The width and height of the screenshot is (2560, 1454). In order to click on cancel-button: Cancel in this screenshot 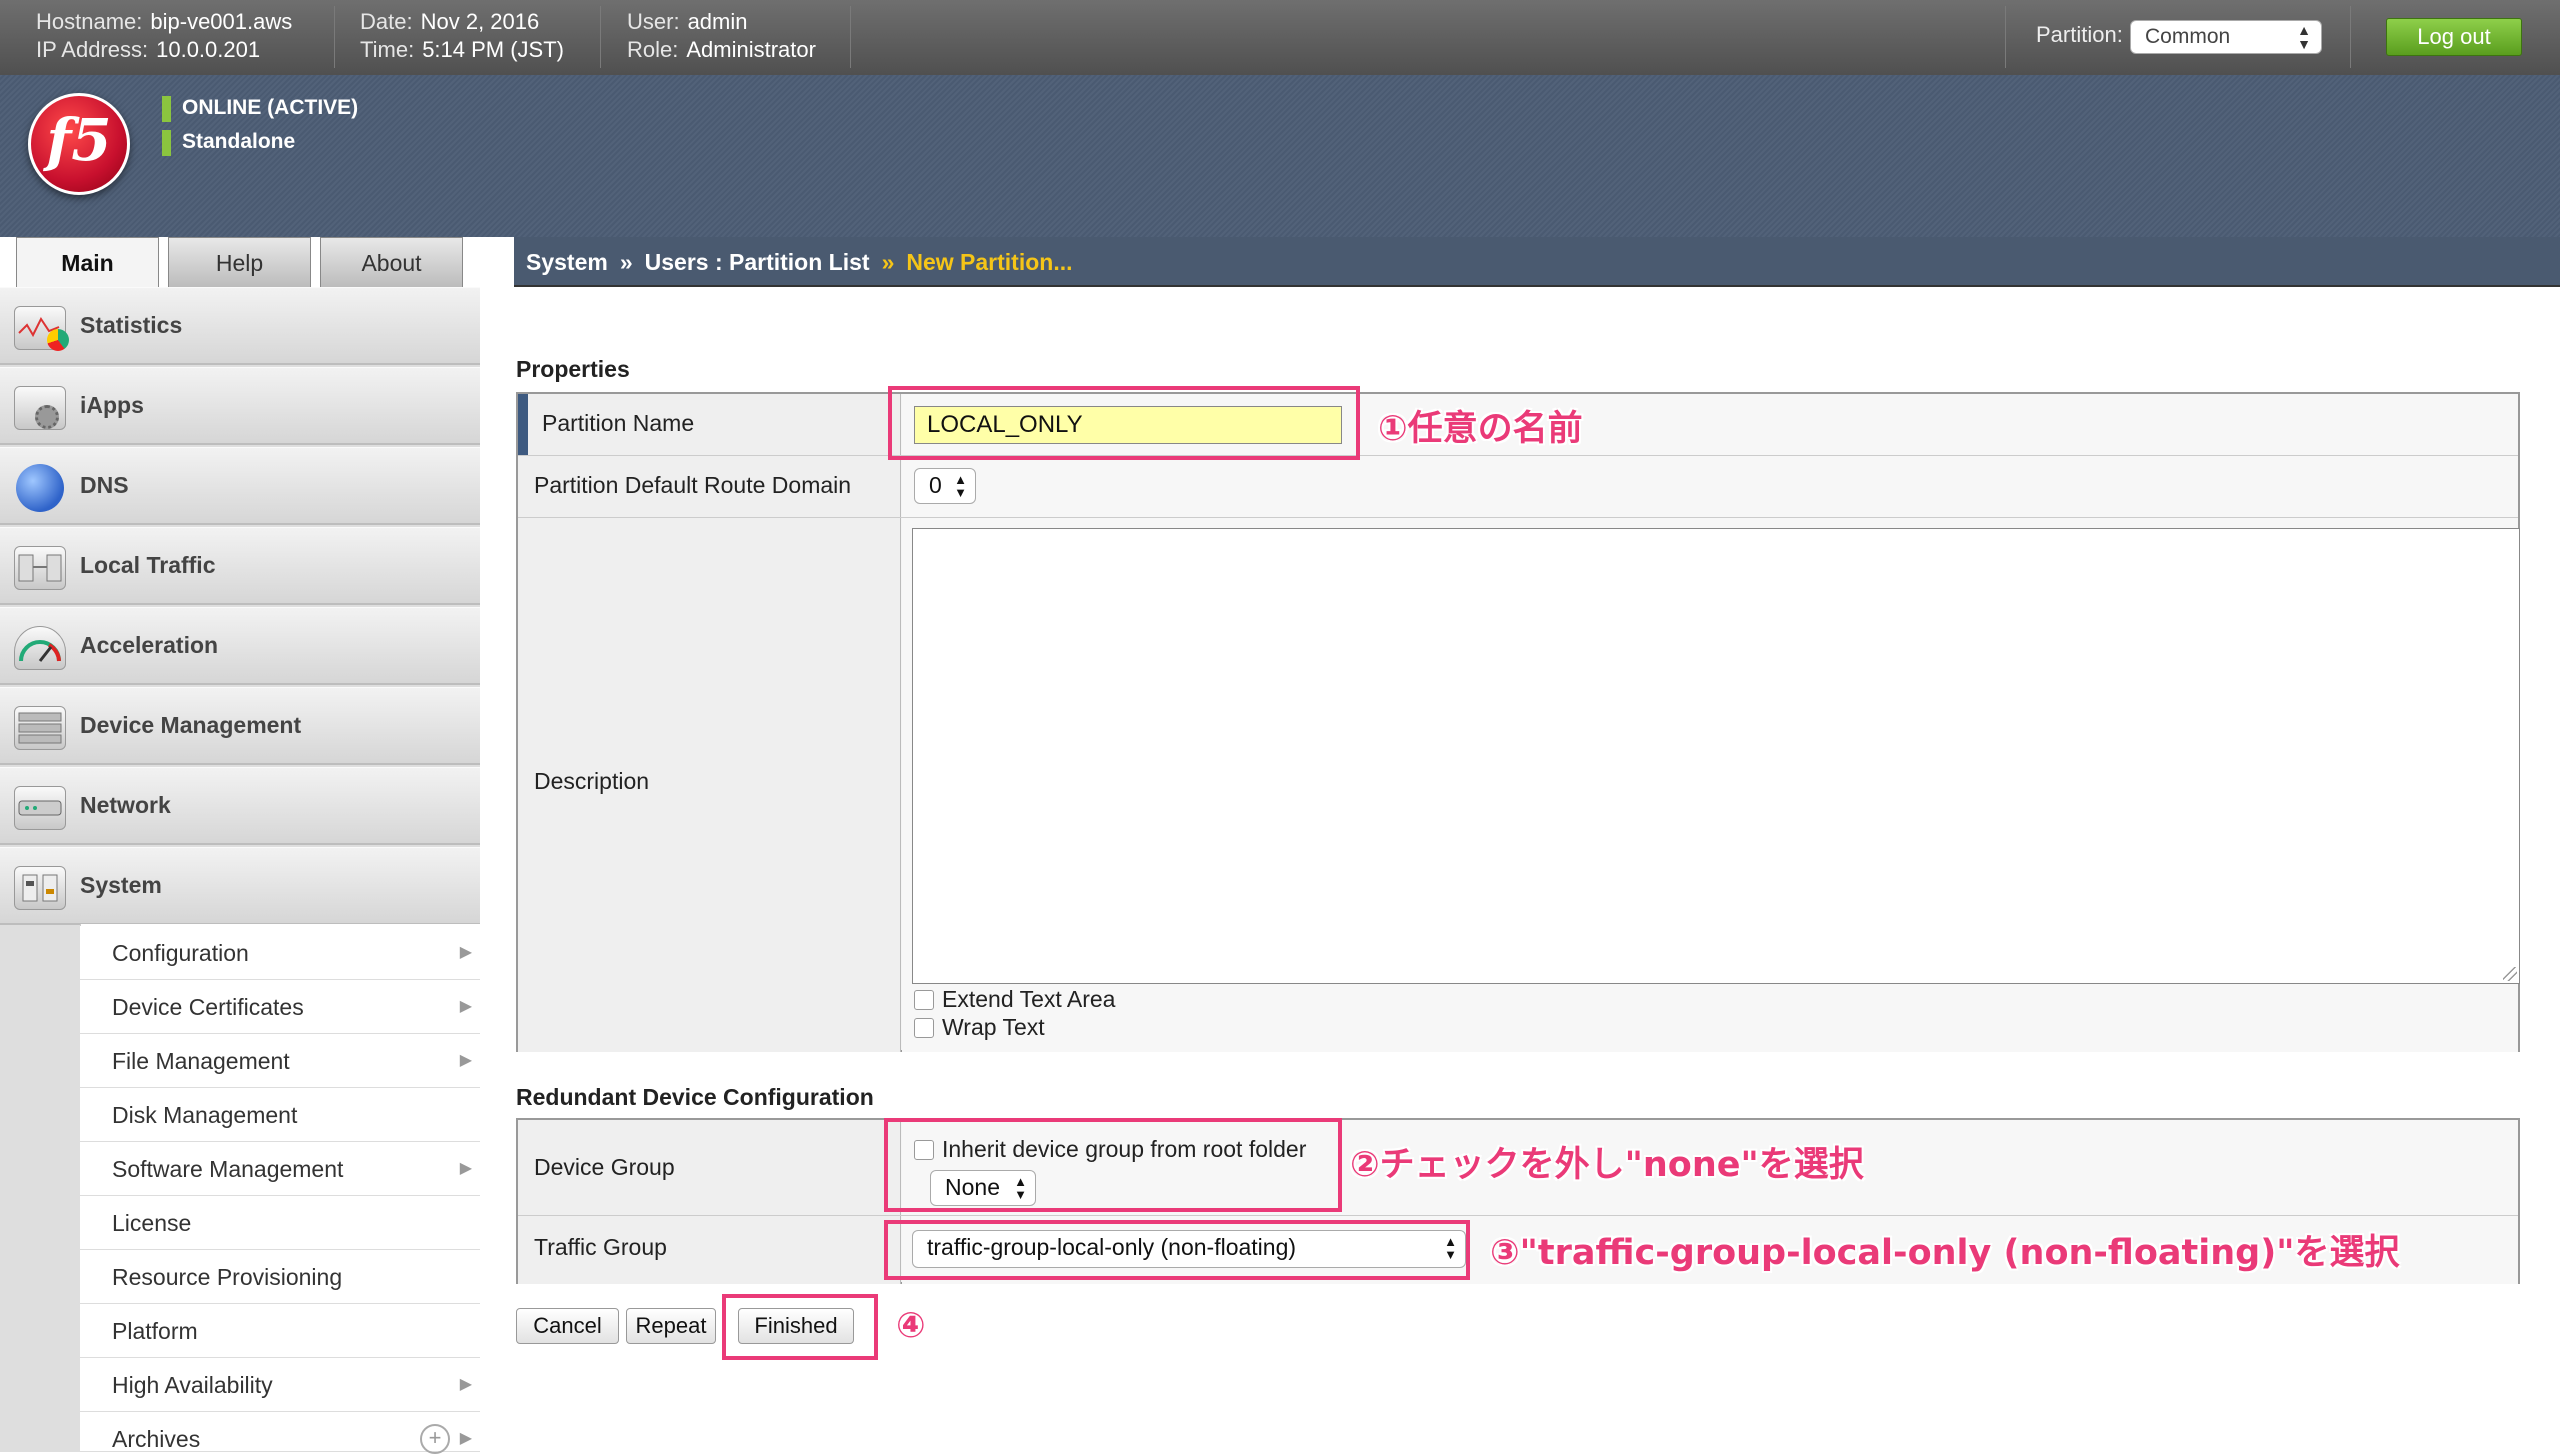, I will do `click(567, 1326)`.